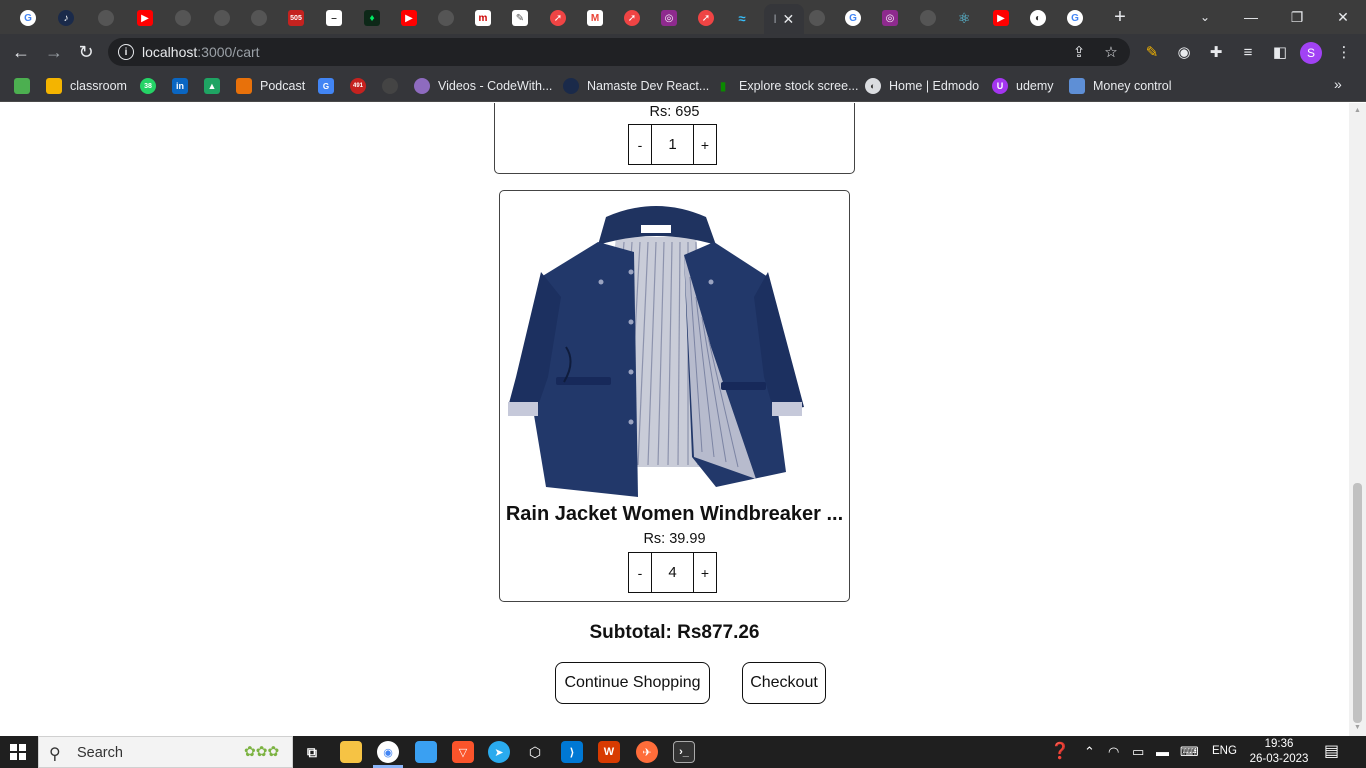  What do you see at coordinates (394, 86) in the screenshot?
I see `bookmark-github` at bounding box center [394, 86].